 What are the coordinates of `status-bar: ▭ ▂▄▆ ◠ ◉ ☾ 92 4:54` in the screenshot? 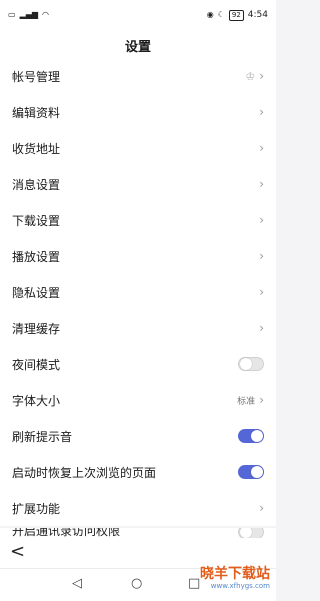 It's located at (138, 15).